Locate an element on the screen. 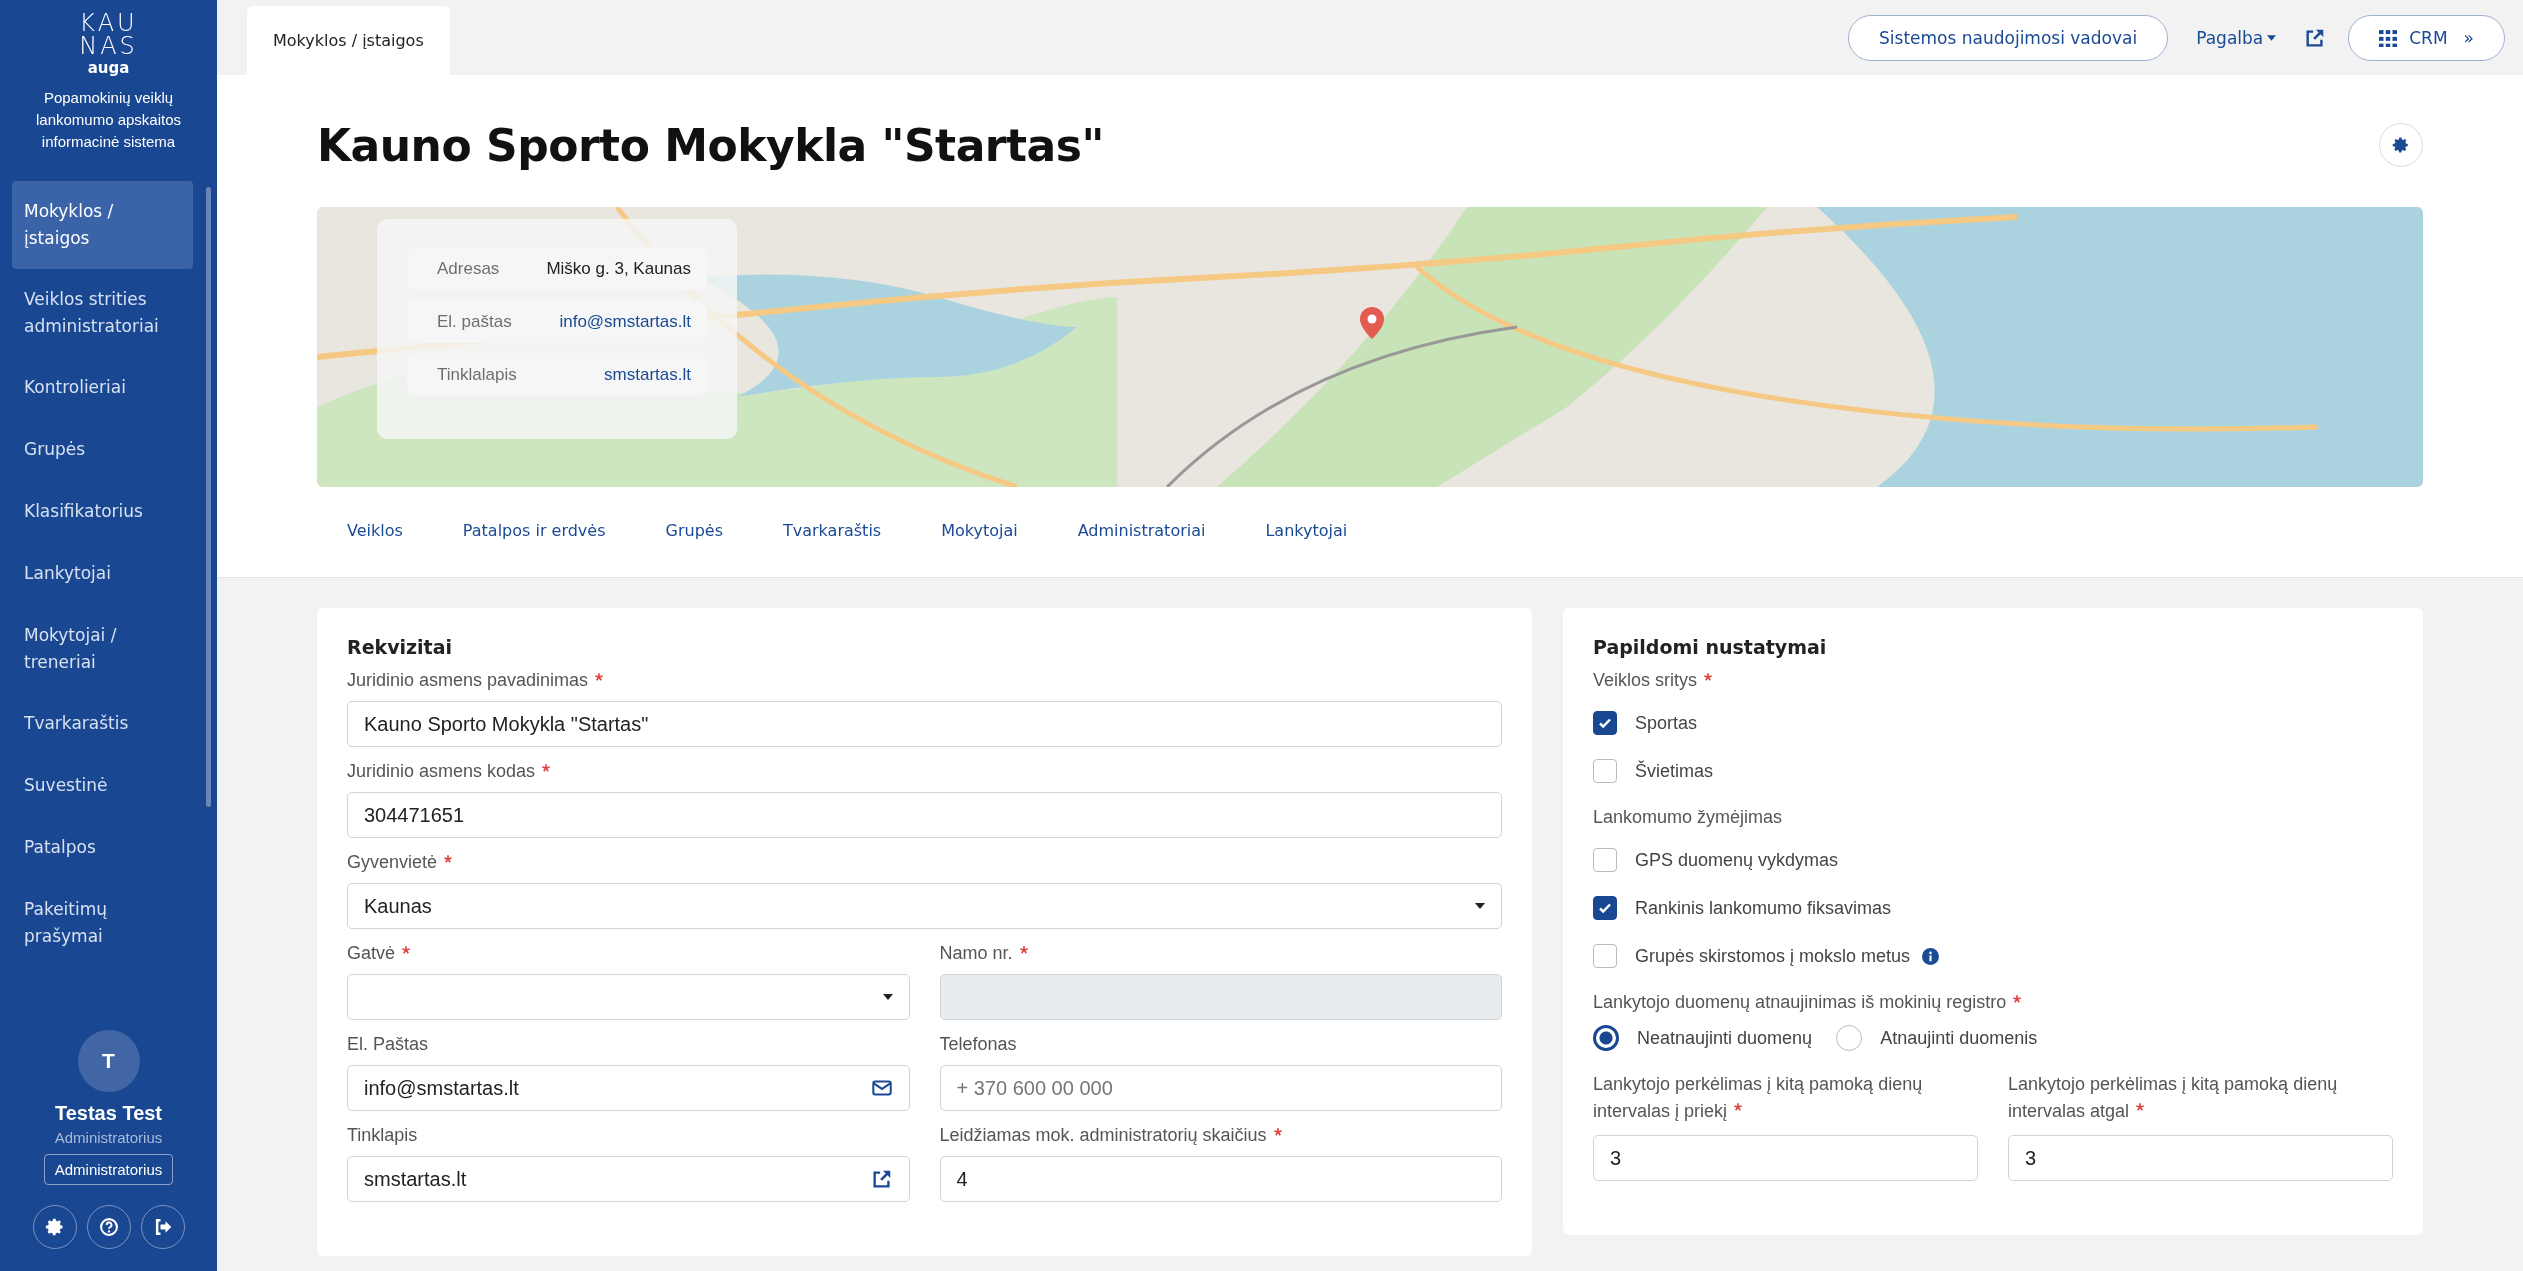  sidebar-item: Pakeitimų prašymai is located at coordinates (102, 922).